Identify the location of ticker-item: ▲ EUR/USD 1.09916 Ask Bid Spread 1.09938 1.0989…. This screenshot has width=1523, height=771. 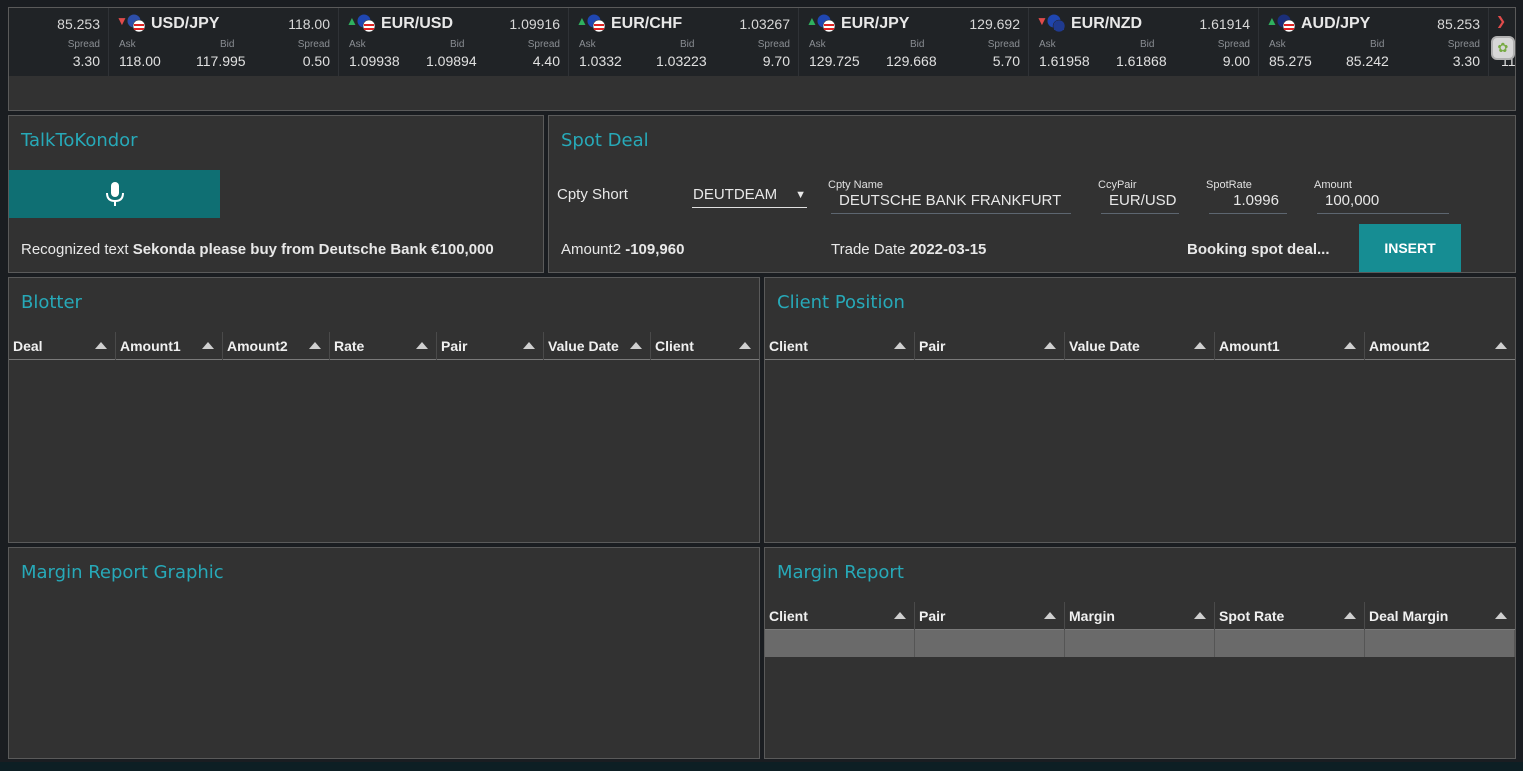
(454, 42).